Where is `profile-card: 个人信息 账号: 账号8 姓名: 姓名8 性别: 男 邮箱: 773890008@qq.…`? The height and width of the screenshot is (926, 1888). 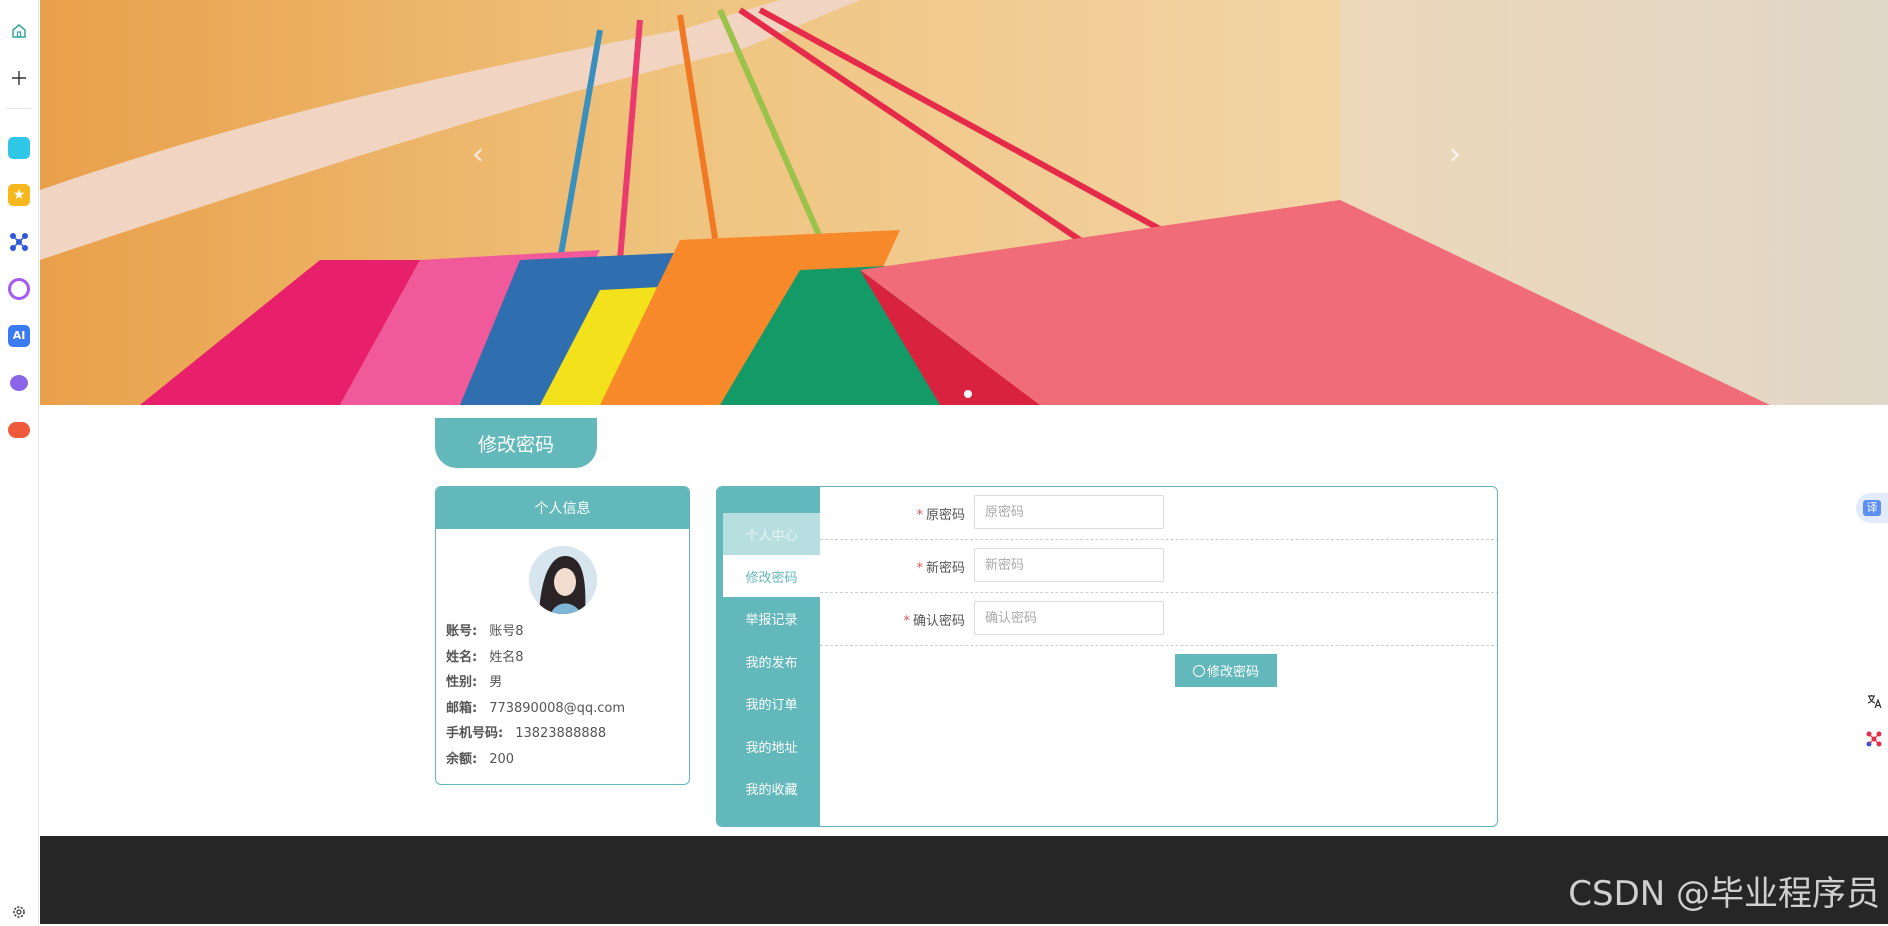
profile-card: 个人信息 账号: 账号8 姓名: 姓名8 性别: 男 邮箱: 773890008@qq.… is located at coordinates (562, 635).